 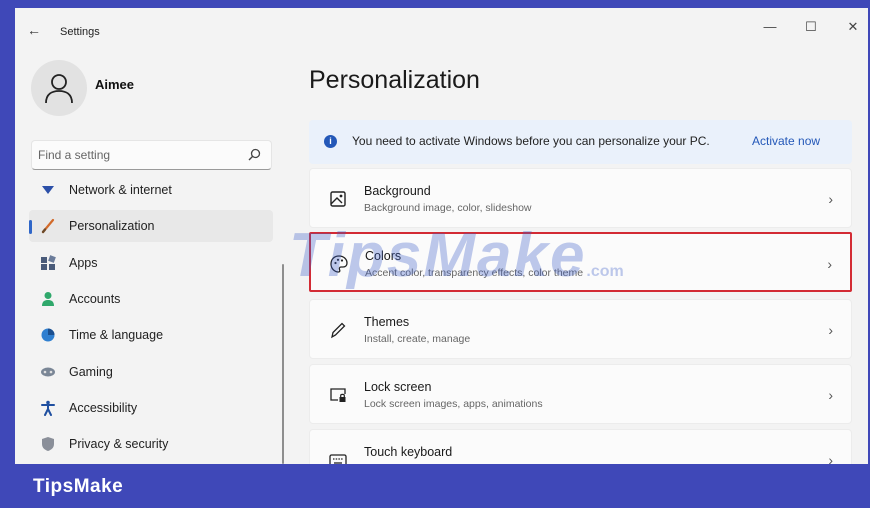 I want to click on card-title: Background, so click(x=397, y=191).